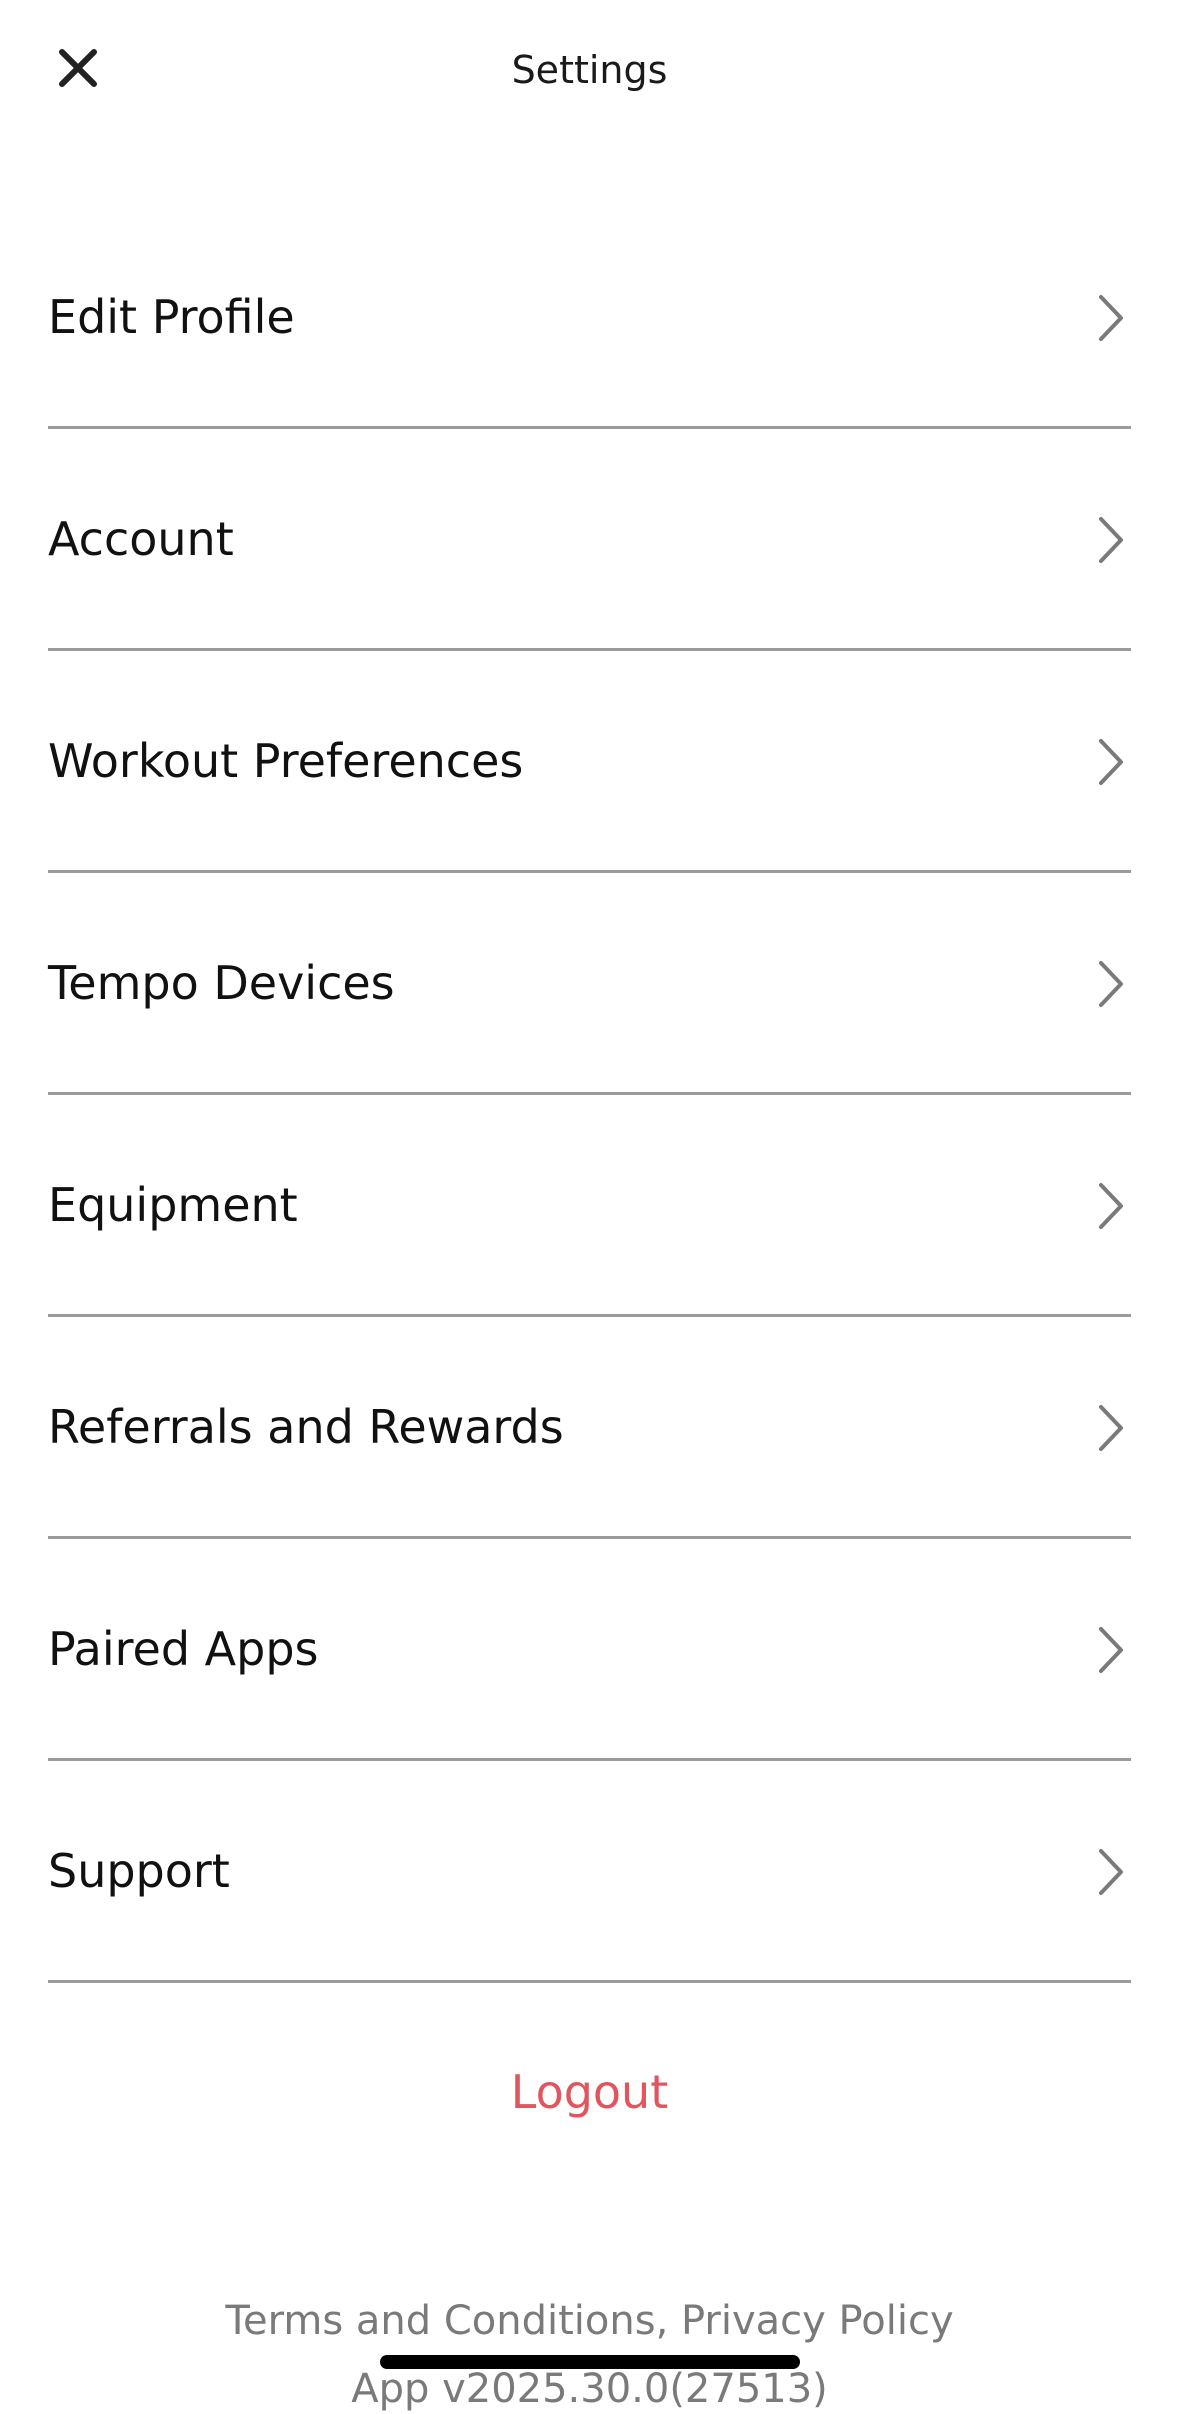  Describe the element at coordinates (817, 2321) in the screenshot. I see `privacy-link: Privacy Policy` at that location.